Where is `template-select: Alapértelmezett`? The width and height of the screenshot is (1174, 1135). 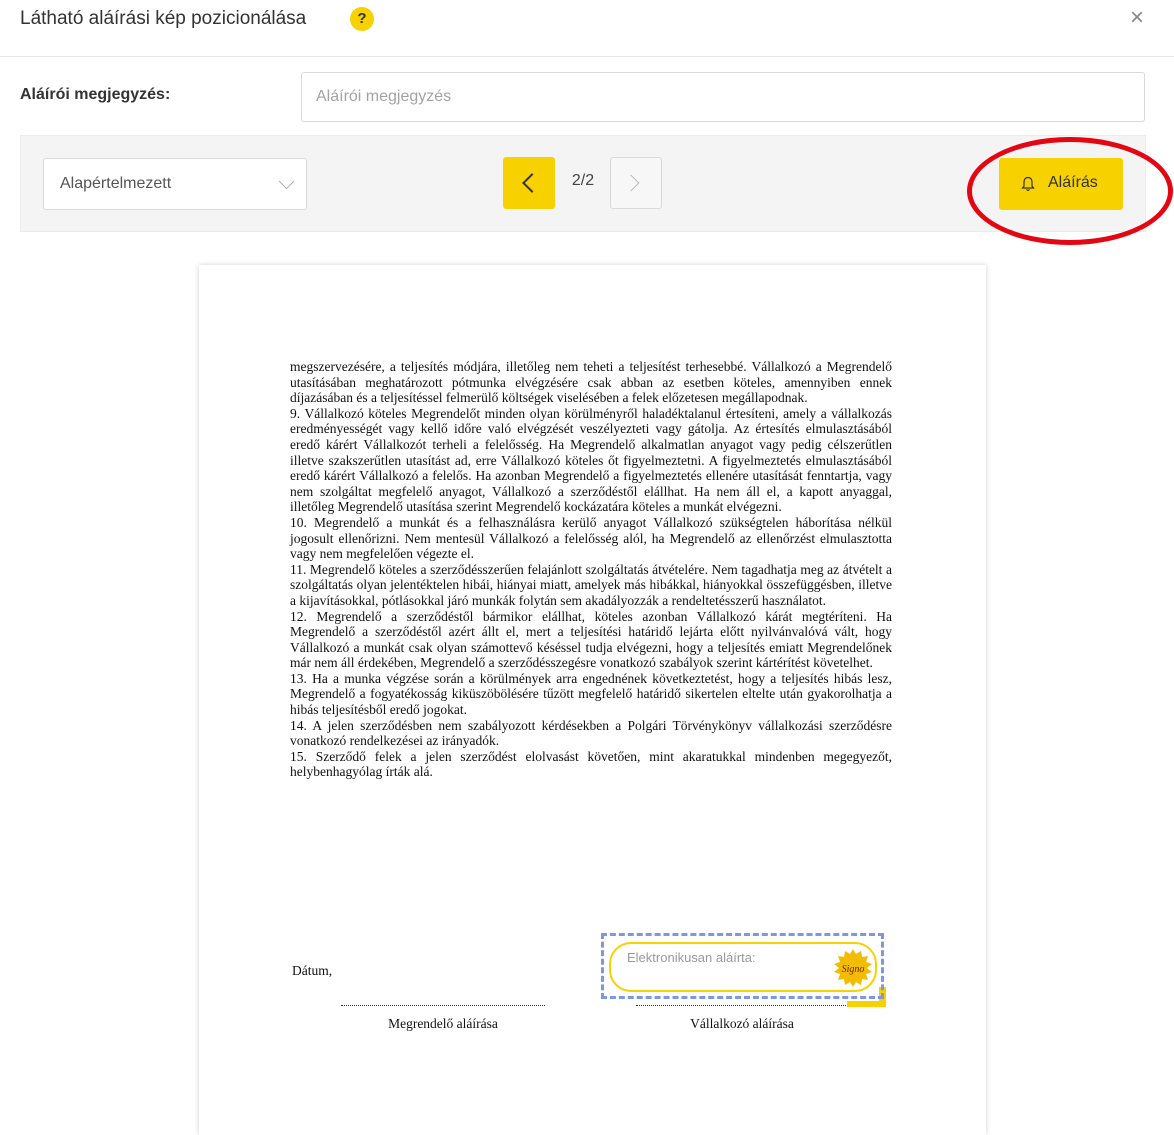
template-select: Alapértelmezett is located at coordinates (175, 184).